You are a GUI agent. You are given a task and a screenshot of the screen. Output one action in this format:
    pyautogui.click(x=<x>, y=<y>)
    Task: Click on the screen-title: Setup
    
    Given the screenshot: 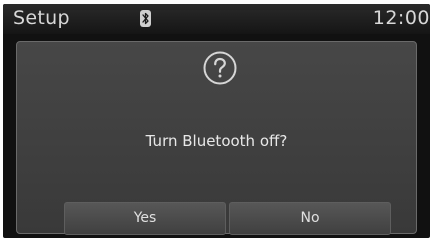 What is the action you would take?
    pyautogui.click(x=41, y=18)
    